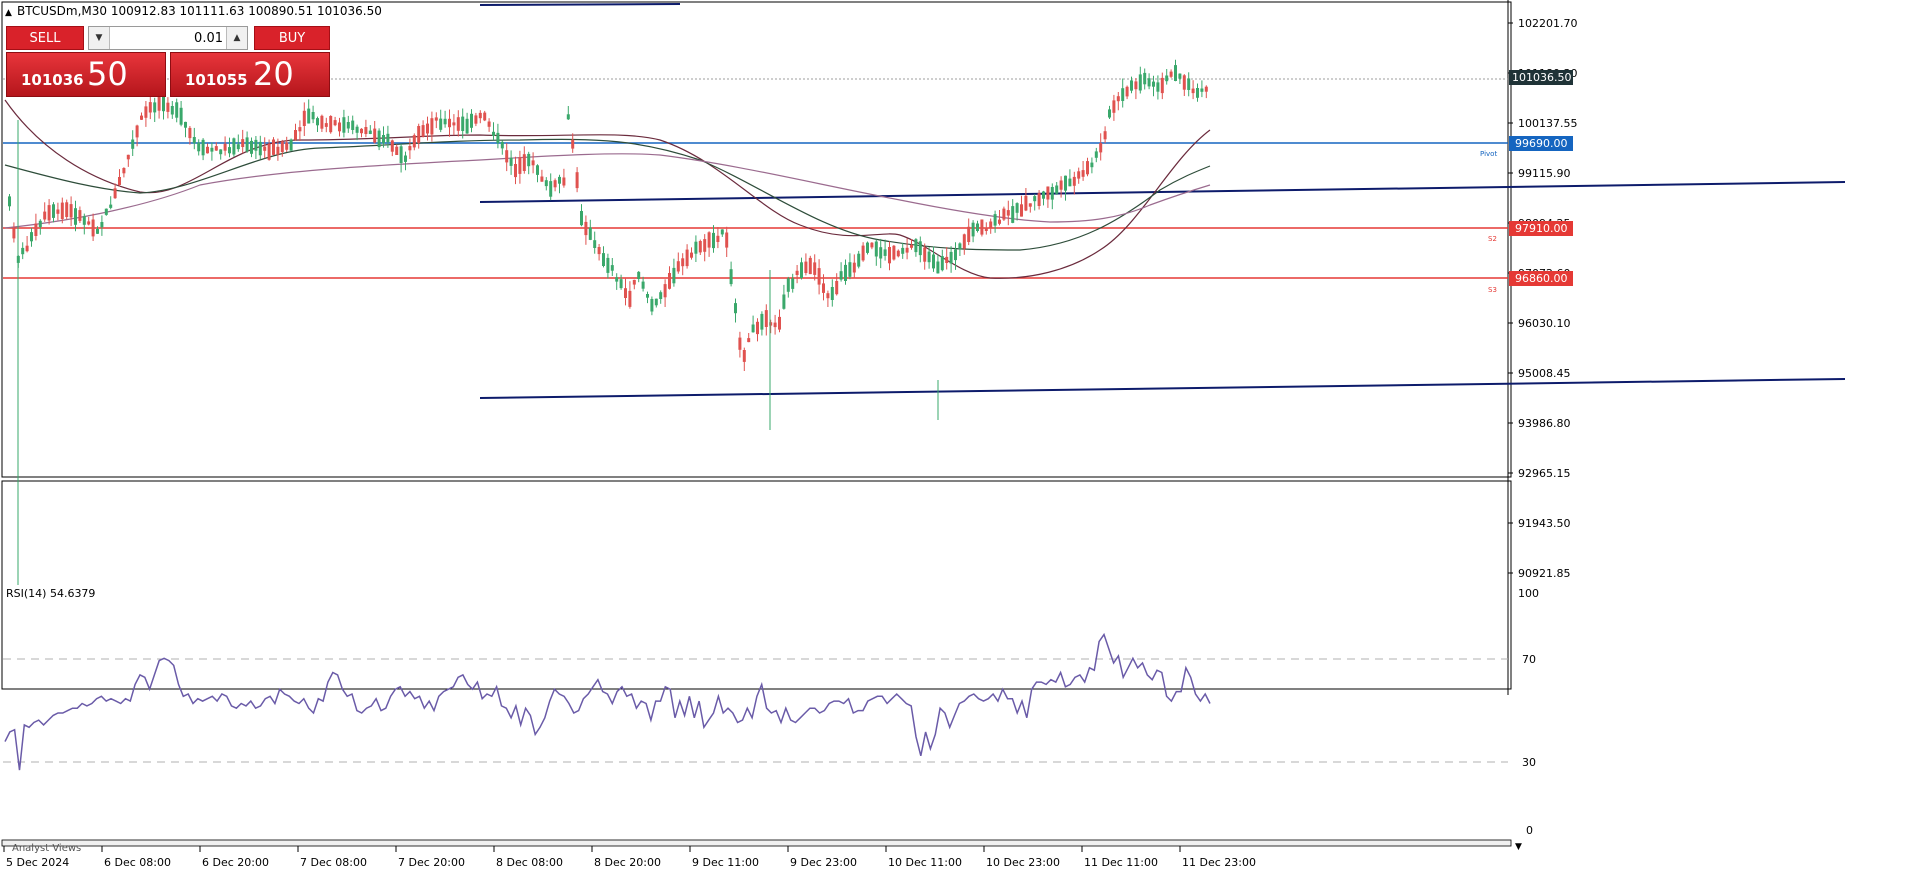 This screenshot has width=1916, height=877. Describe the element at coordinates (292, 38) in the screenshot. I see `buy-button: BUY` at that location.